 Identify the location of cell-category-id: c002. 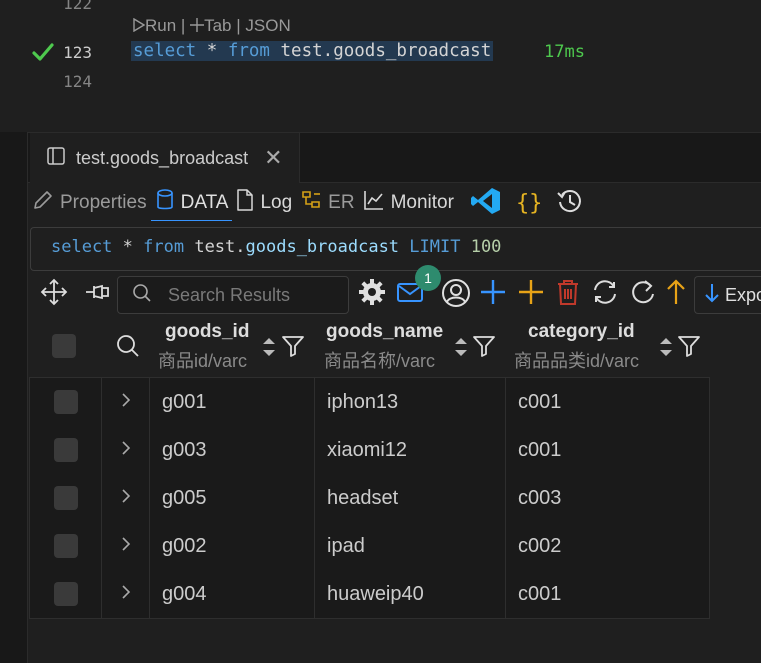
(608, 546).